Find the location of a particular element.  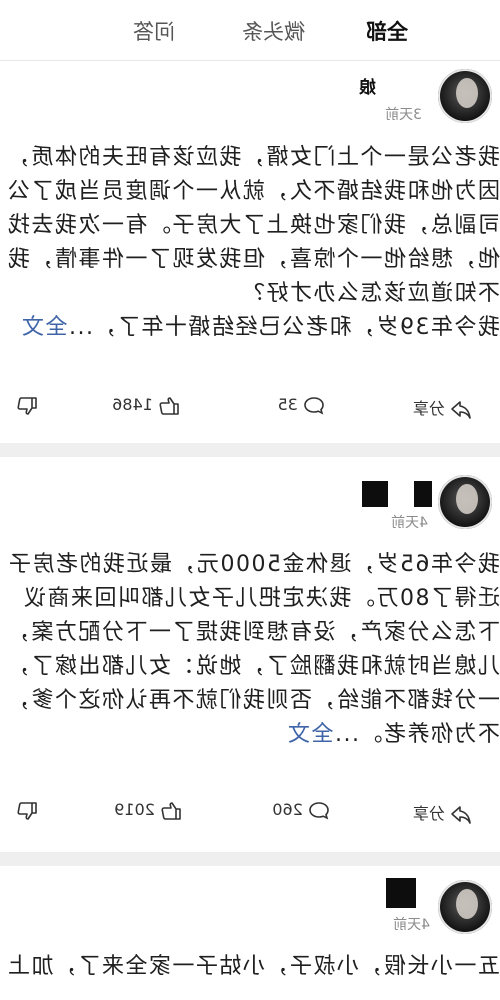

comment-action: 35 is located at coordinates (301, 405).